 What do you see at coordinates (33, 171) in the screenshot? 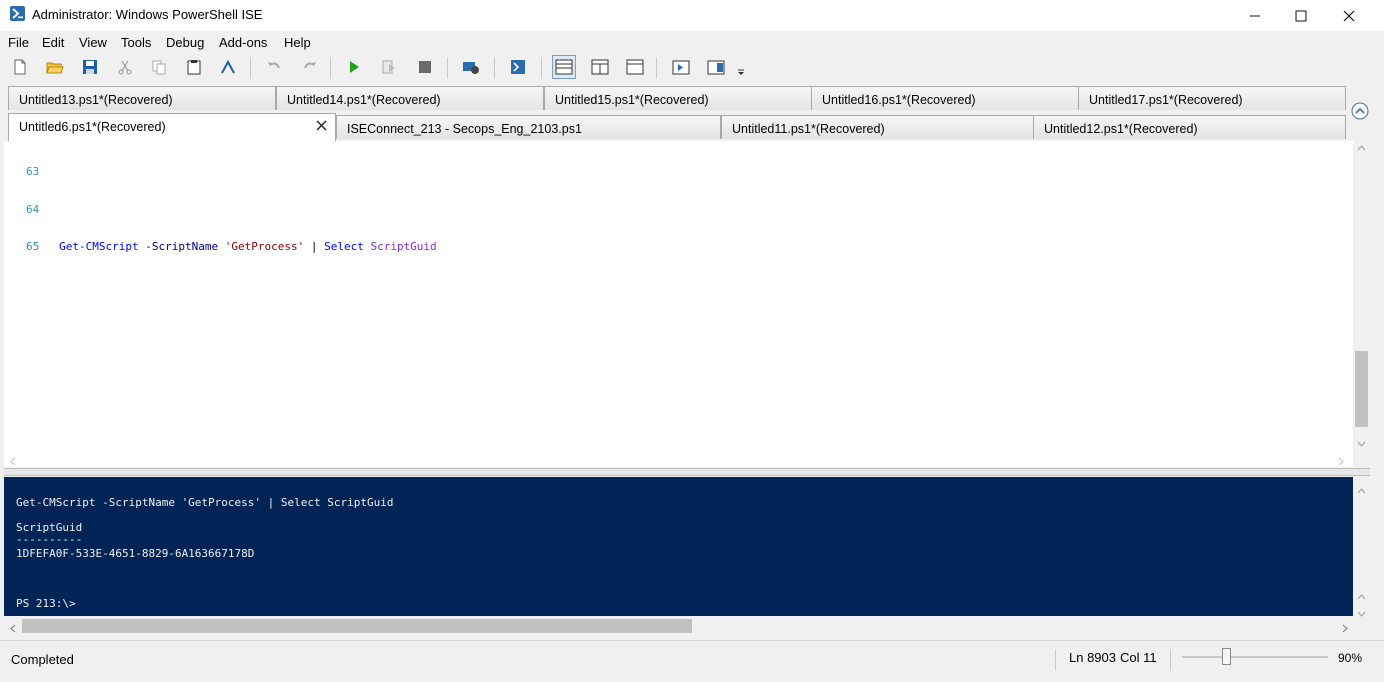
I see `line-number: 63` at bounding box center [33, 171].